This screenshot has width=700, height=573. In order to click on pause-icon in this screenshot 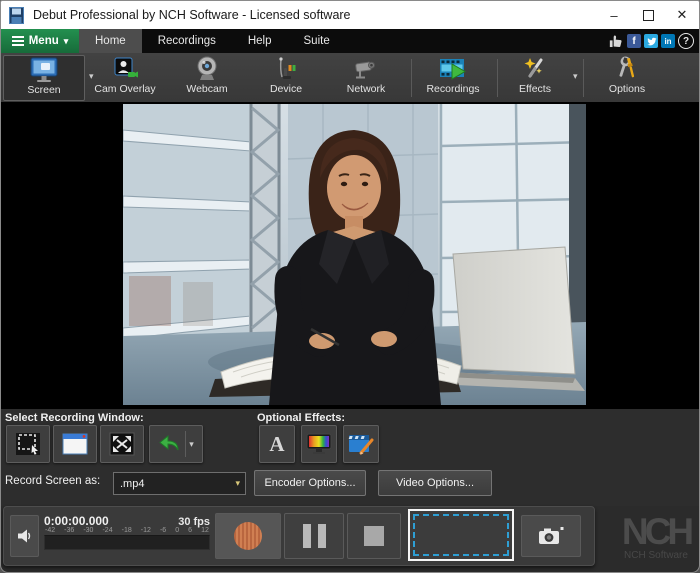, I will do `click(314, 536)`.